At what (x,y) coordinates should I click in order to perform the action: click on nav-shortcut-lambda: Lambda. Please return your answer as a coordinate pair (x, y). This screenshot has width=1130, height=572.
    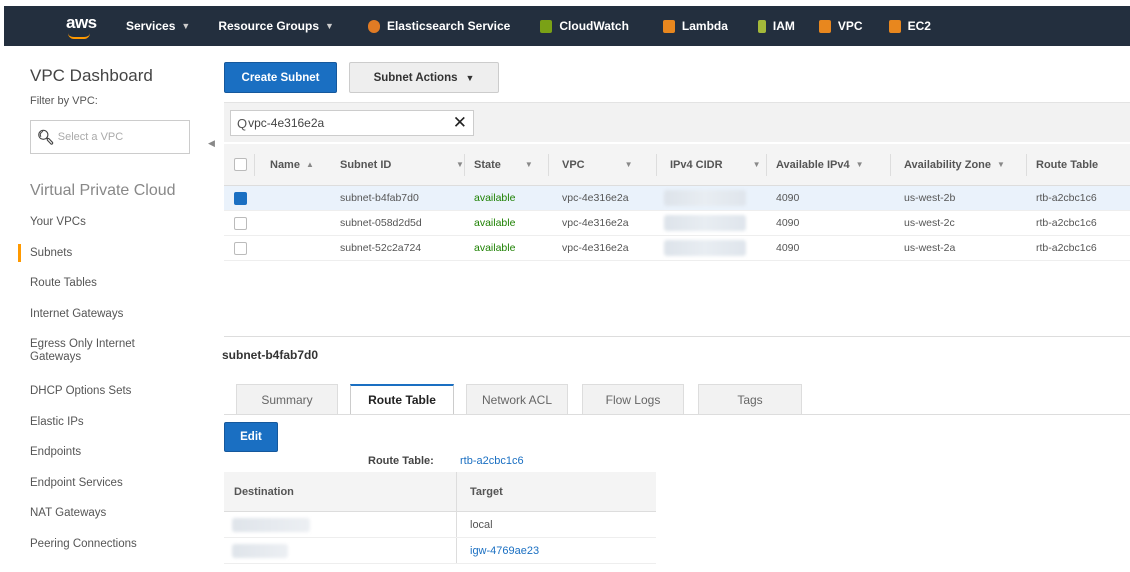
    Looking at the image, I should click on (695, 26).